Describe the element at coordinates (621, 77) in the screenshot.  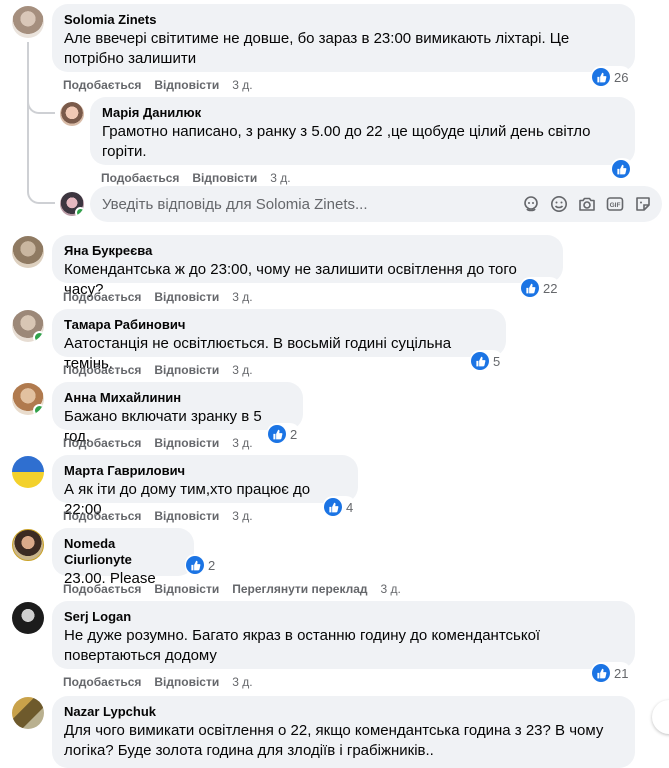
I see `reaction-number: 26` at that location.